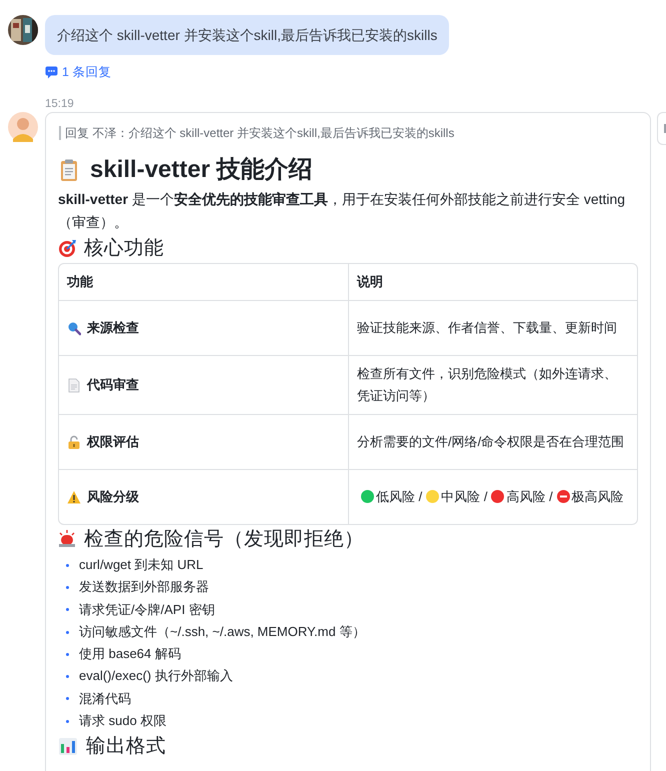 This screenshot has height=771, width=666. I want to click on list-item: eval()/exec() 执行外部输入, so click(156, 676).